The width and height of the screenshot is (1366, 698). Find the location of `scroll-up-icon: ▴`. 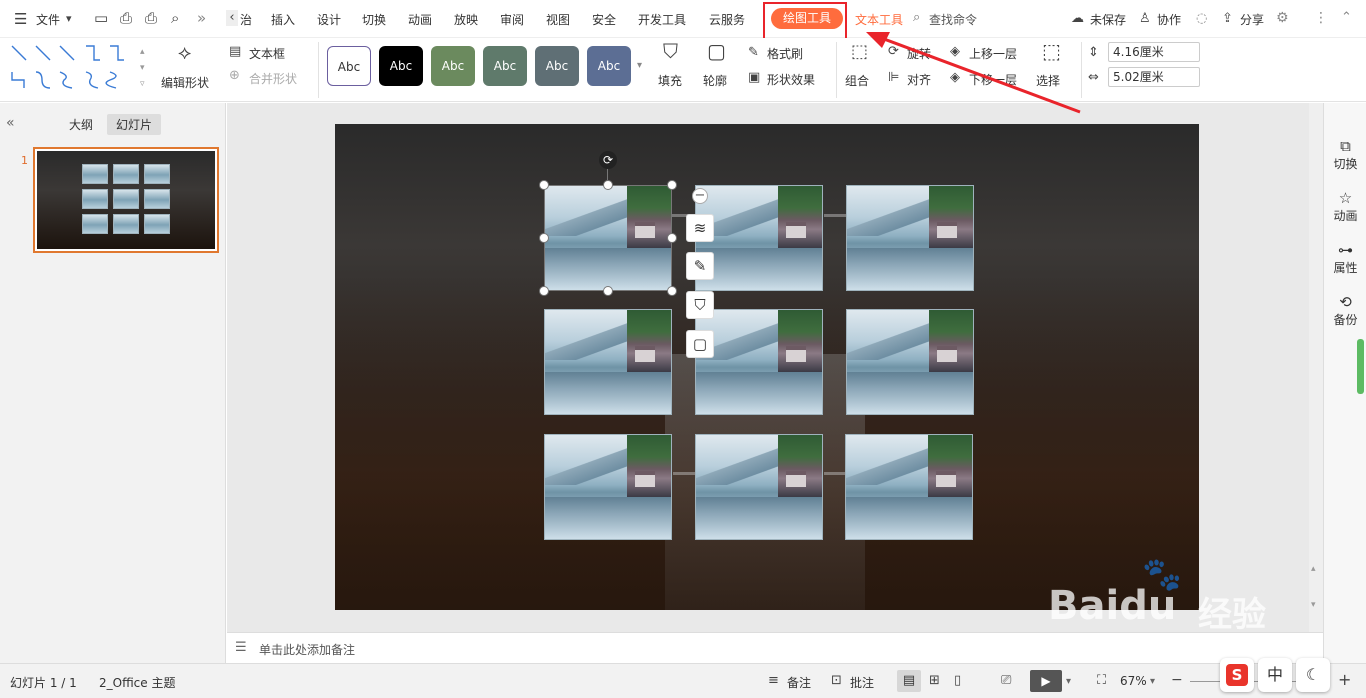

scroll-up-icon: ▴ is located at coordinates (1313, 569).